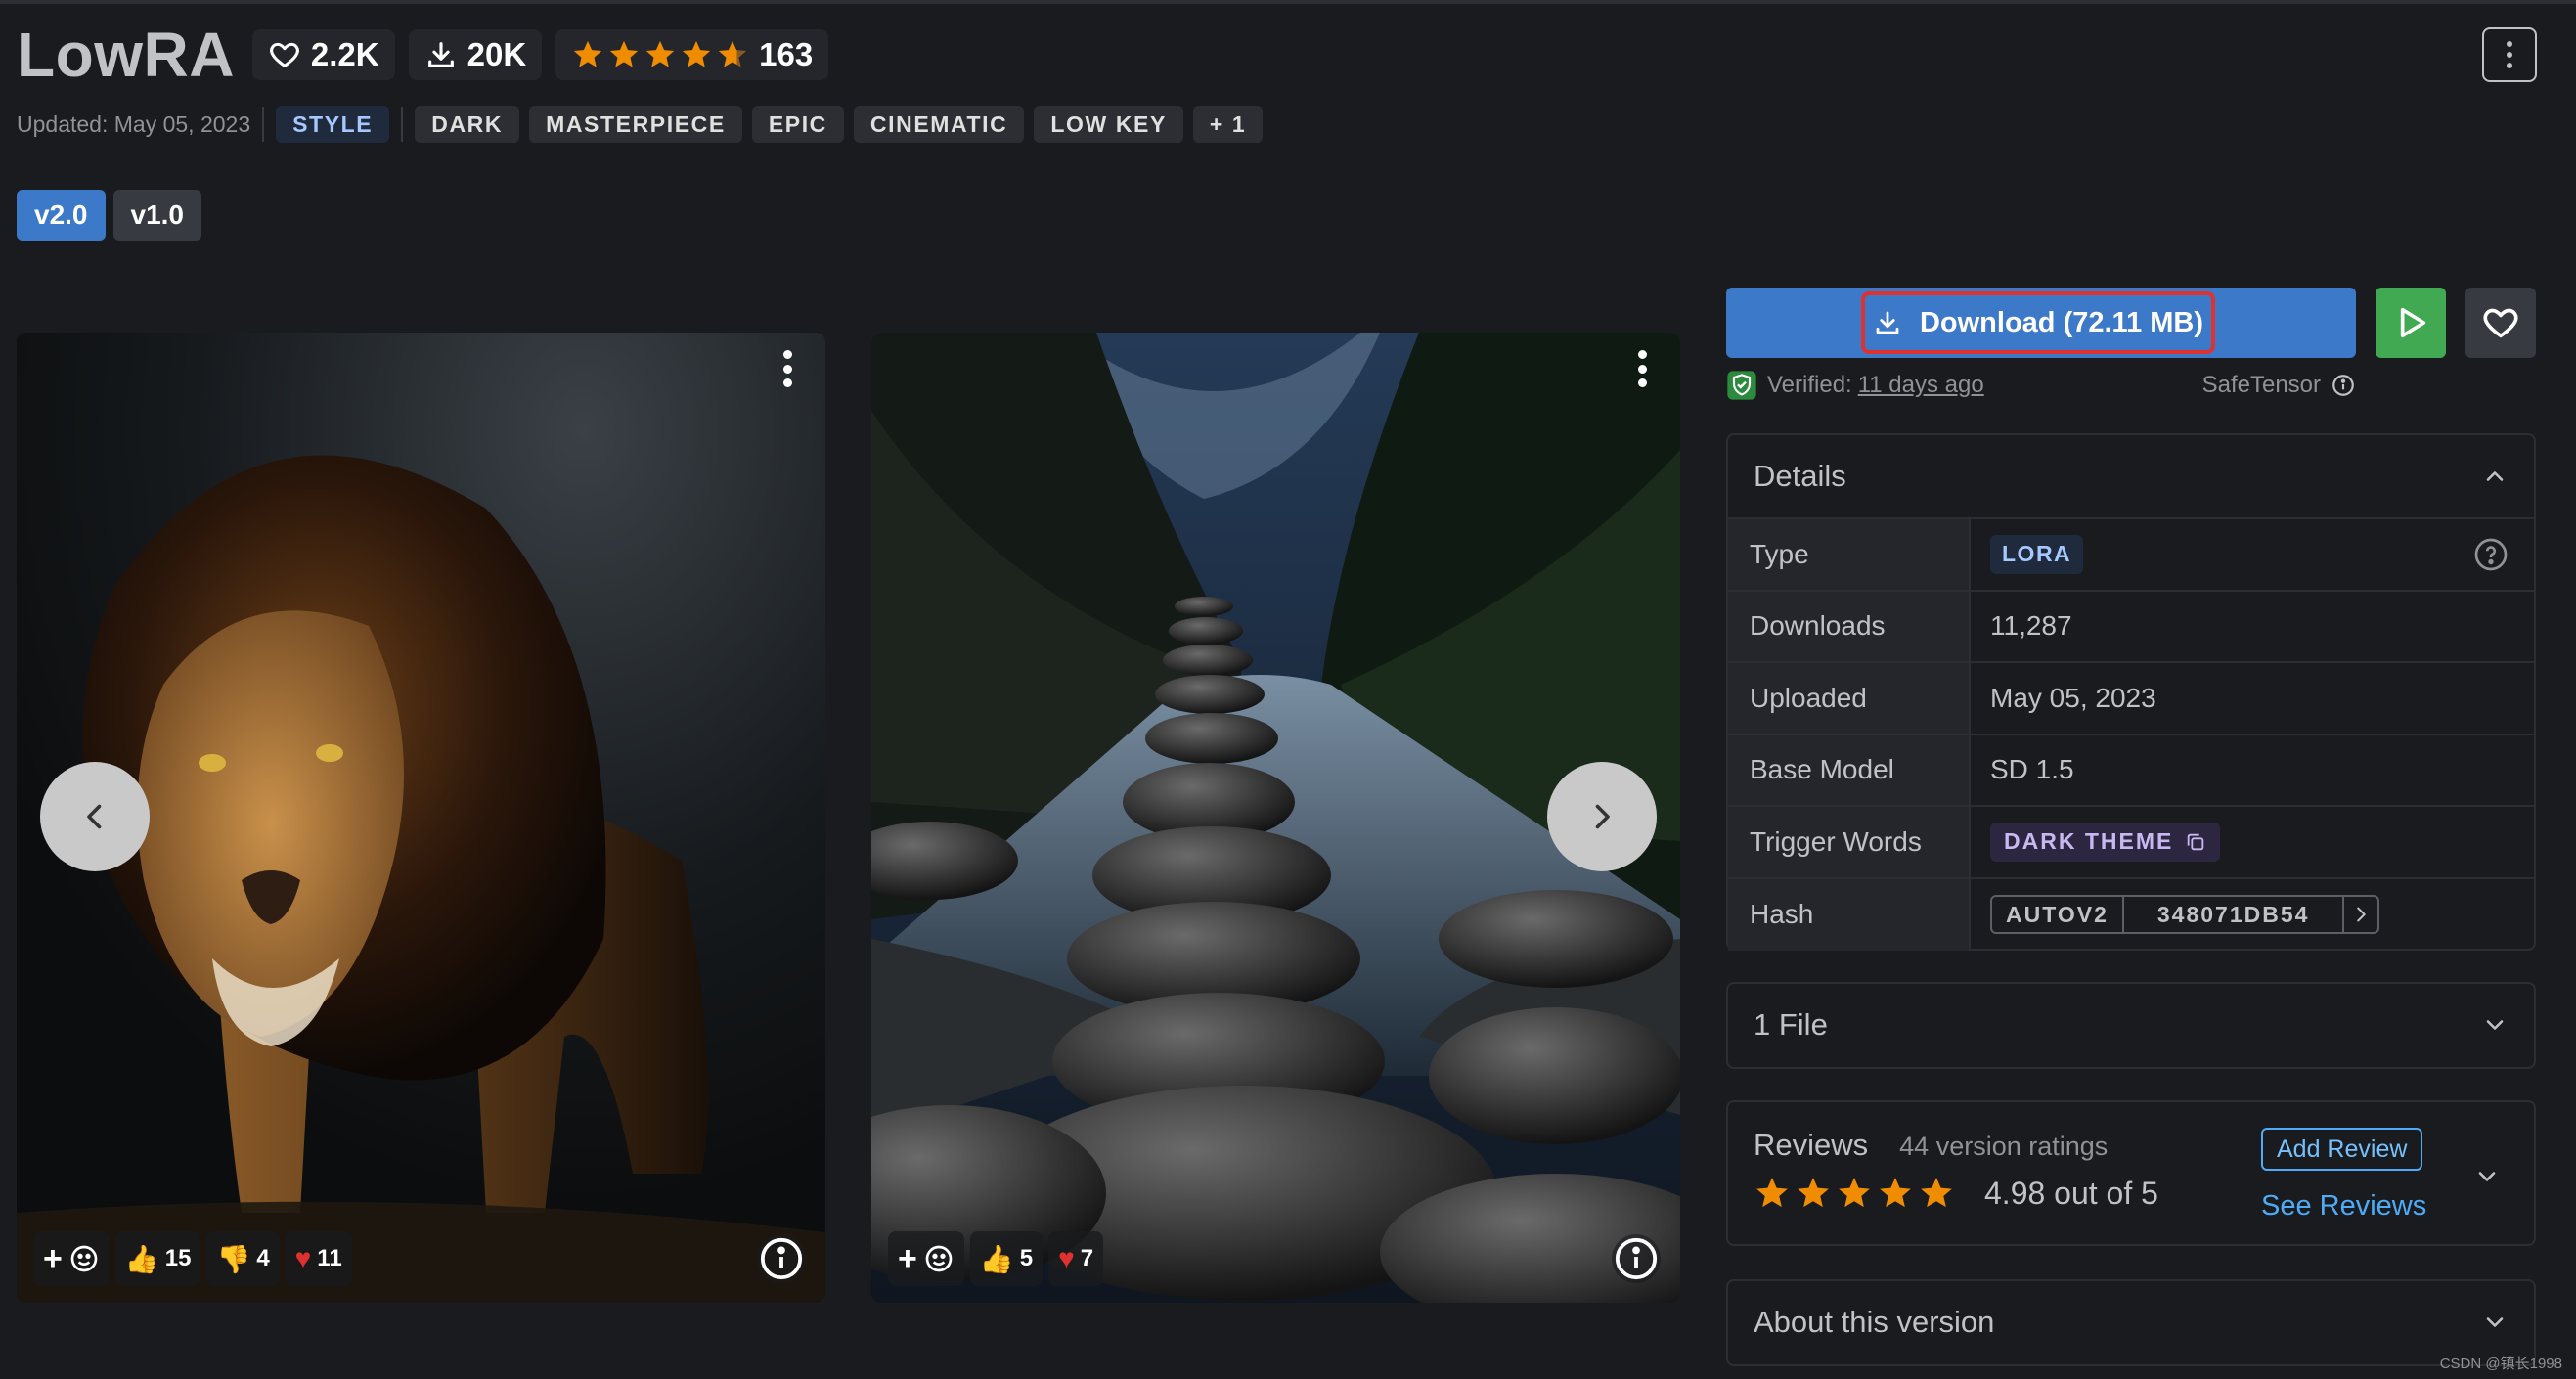  What do you see at coordinates (1874, 1322) in the screenshot?
I see `about-title: About this version` at bounding box center [1874, 1322].